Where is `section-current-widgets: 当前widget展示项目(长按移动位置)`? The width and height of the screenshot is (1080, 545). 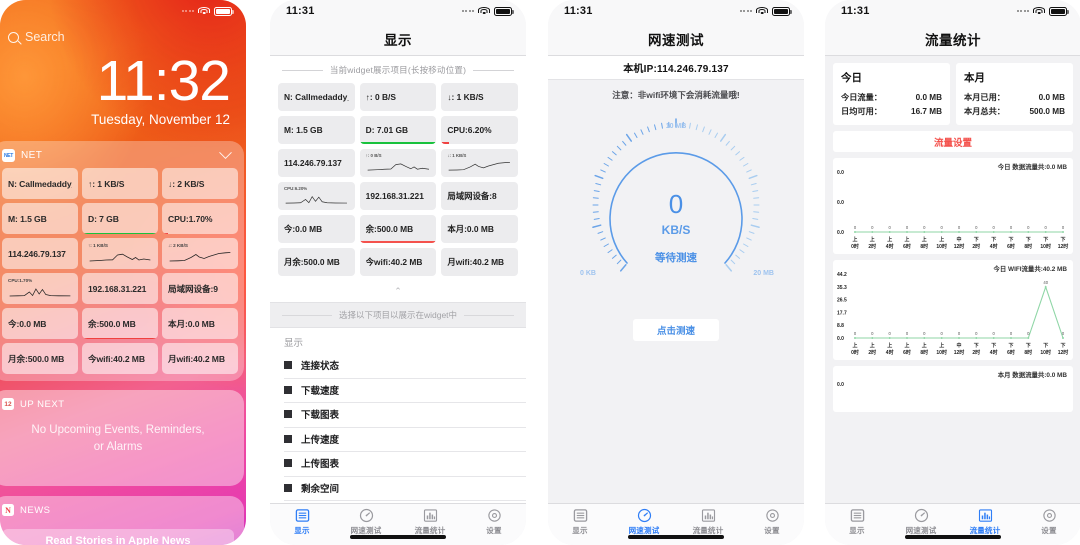
section-current-widgets: 当前widget展示项目(长按移动位置) is located at coordinates (398, 69).